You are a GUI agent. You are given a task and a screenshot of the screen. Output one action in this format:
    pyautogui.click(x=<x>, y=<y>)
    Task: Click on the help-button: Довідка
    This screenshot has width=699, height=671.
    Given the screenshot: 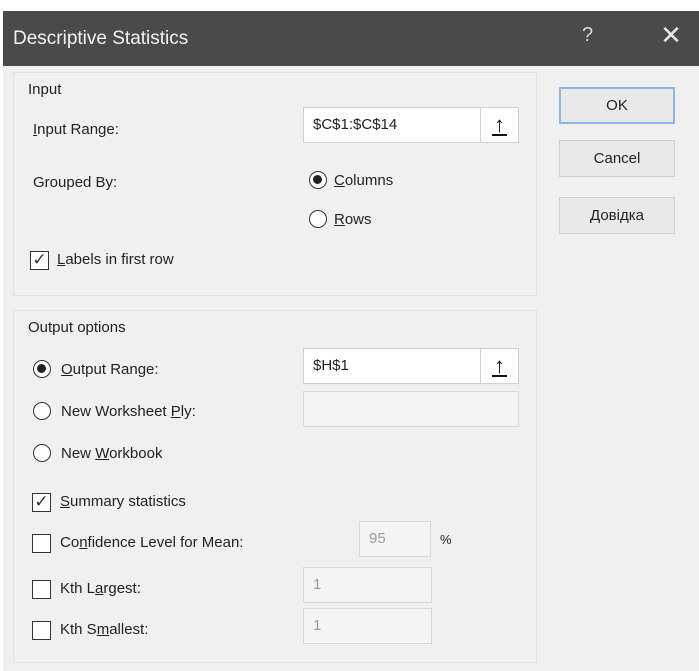 What is the action you would take?
    pyautogui.click(x=617, y=215)
    